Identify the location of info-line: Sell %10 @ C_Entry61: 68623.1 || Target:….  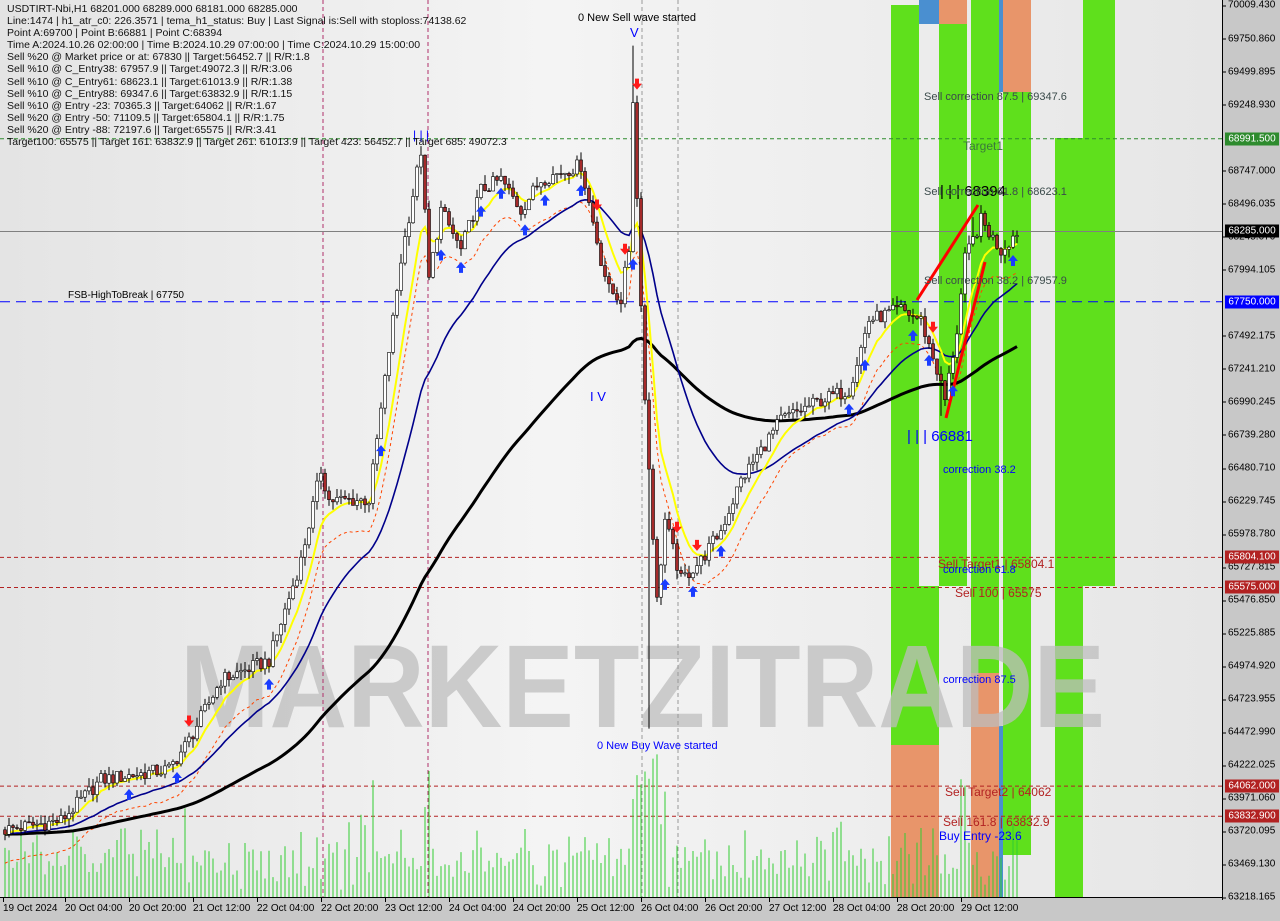
(150, 81).